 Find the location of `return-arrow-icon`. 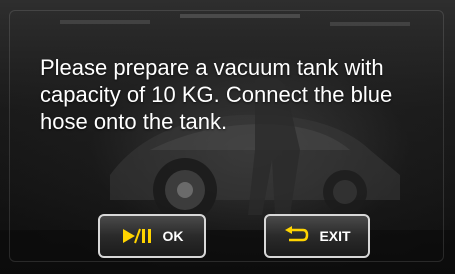

return-arrow-icon is located at coordinates (296, 236).